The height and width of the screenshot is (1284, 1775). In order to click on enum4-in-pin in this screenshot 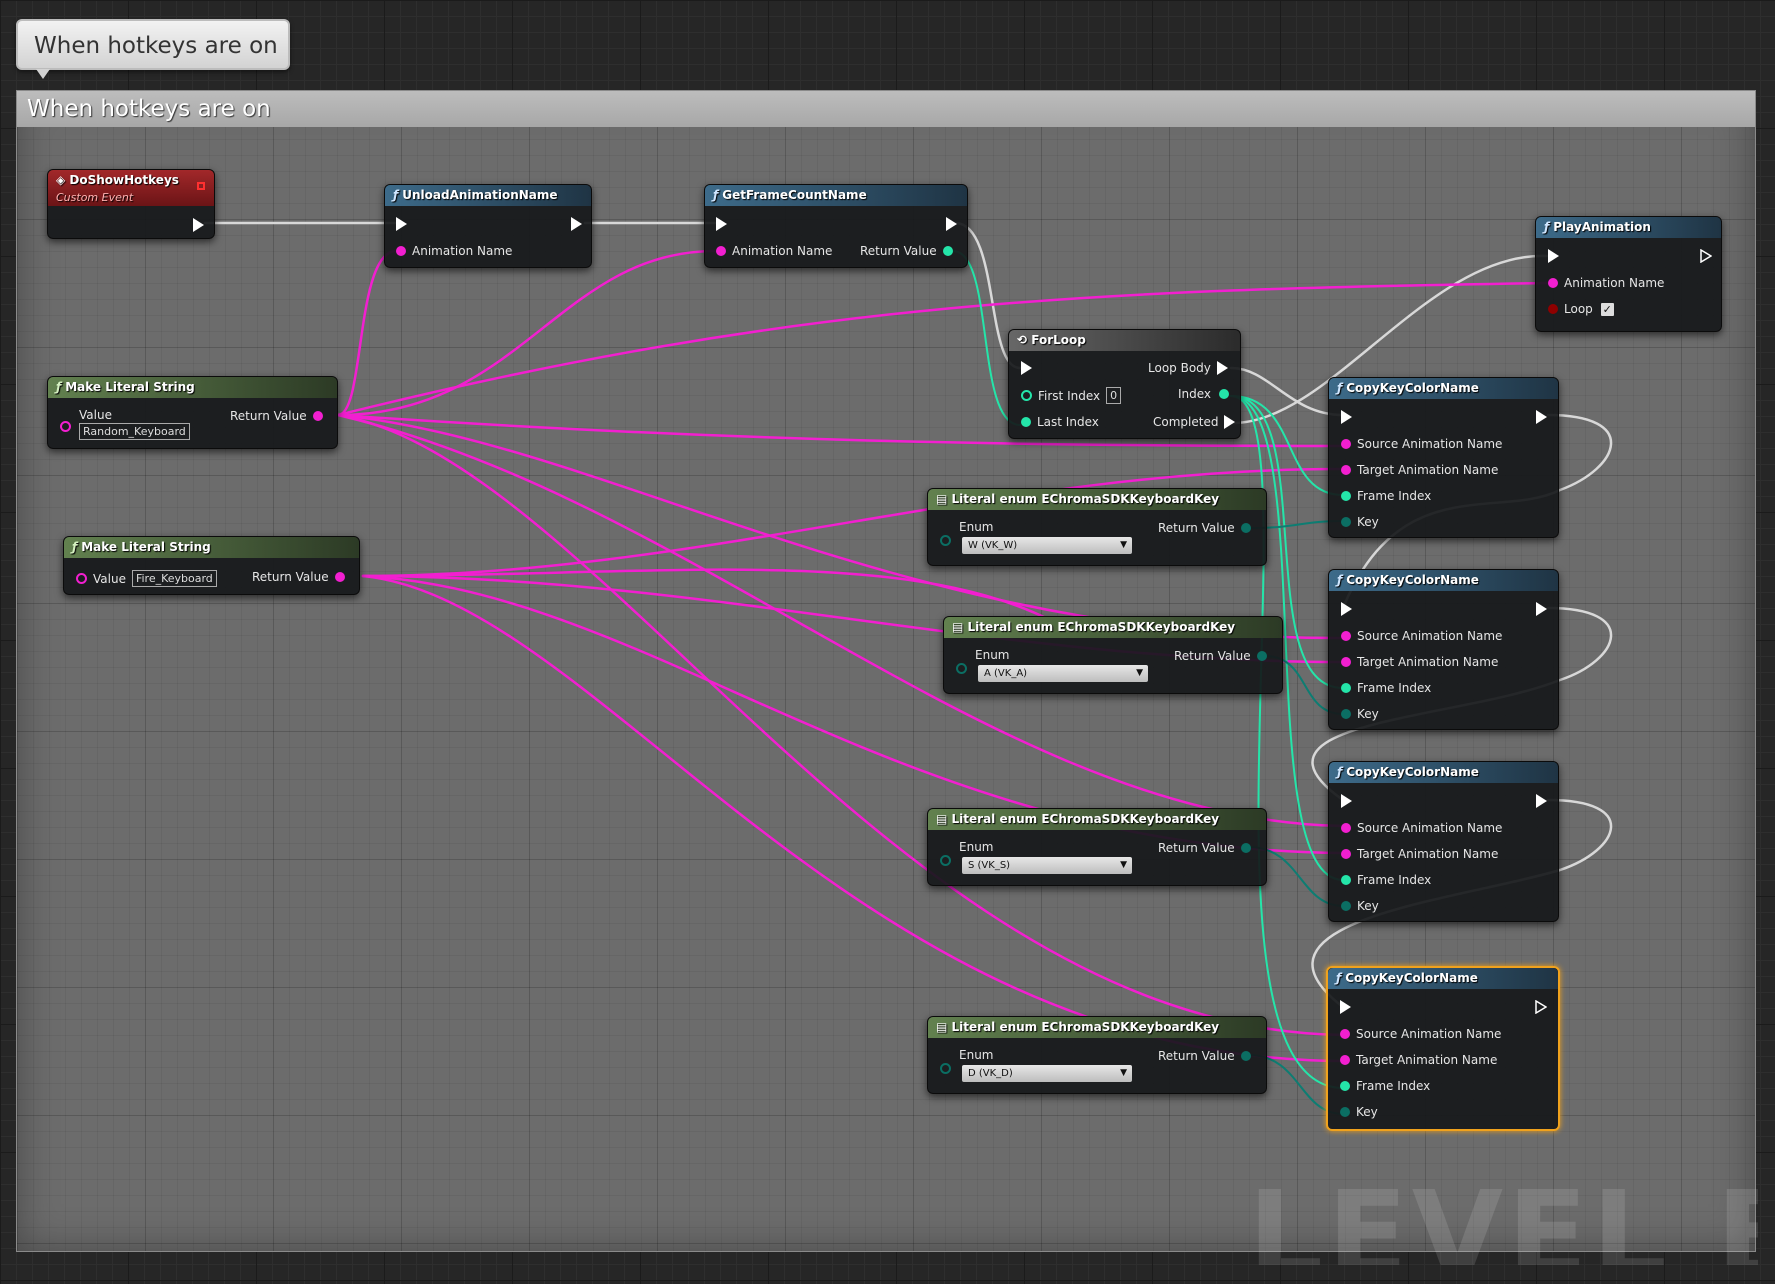, I will do `click(945, 1068)`.